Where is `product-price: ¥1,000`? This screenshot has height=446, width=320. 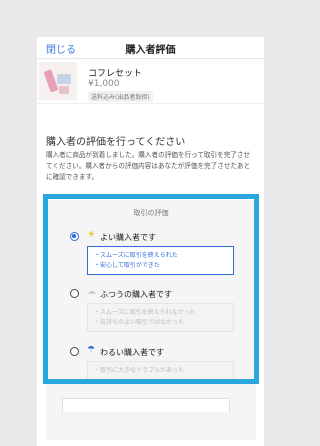
product-price: ¥1,000 is located at coordinates (104, 84).